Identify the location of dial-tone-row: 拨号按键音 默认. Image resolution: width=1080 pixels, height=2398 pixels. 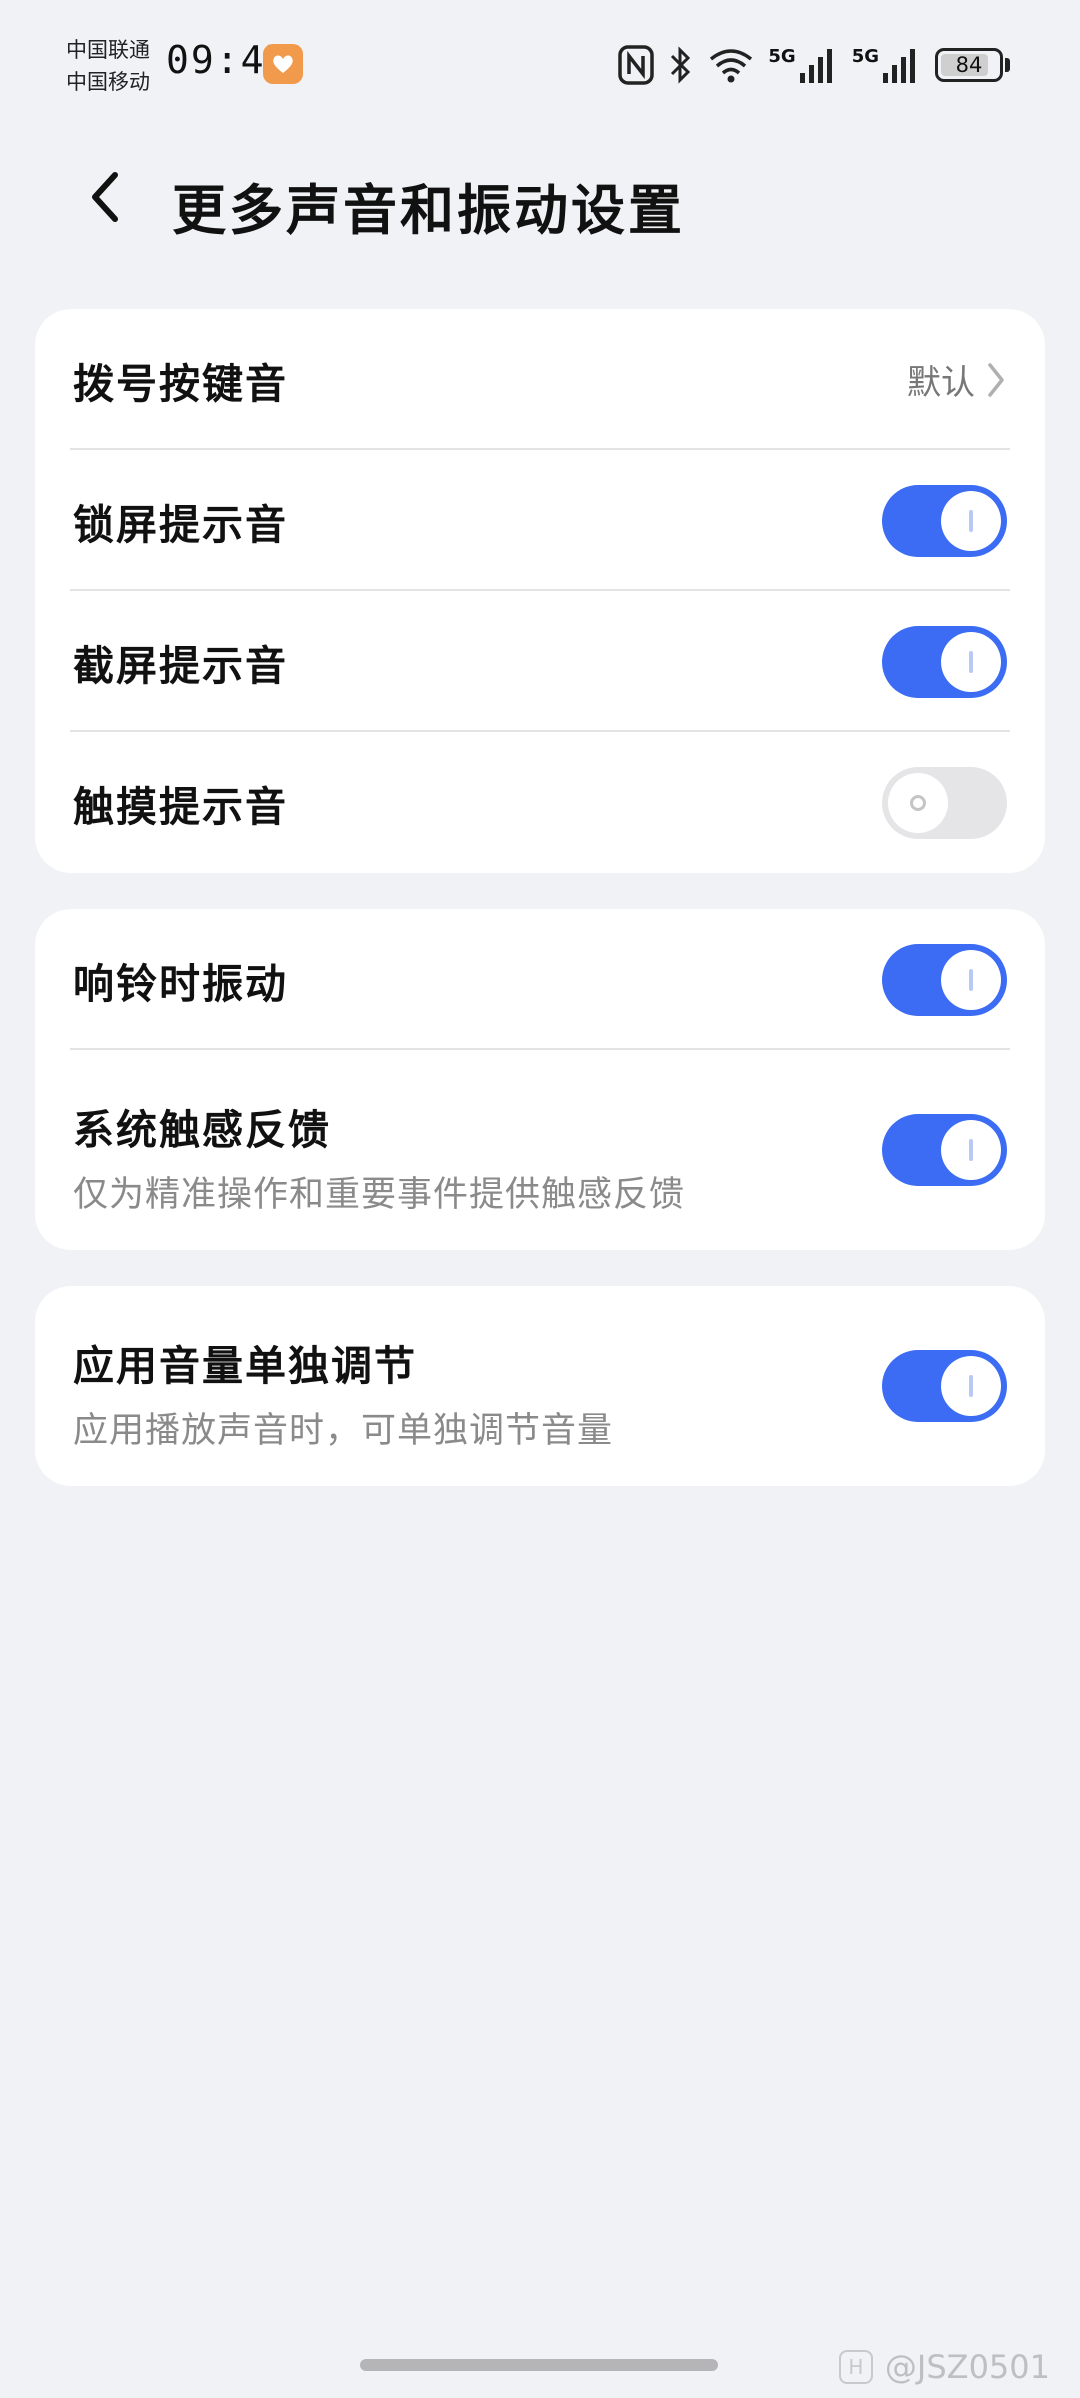
(540, 379).